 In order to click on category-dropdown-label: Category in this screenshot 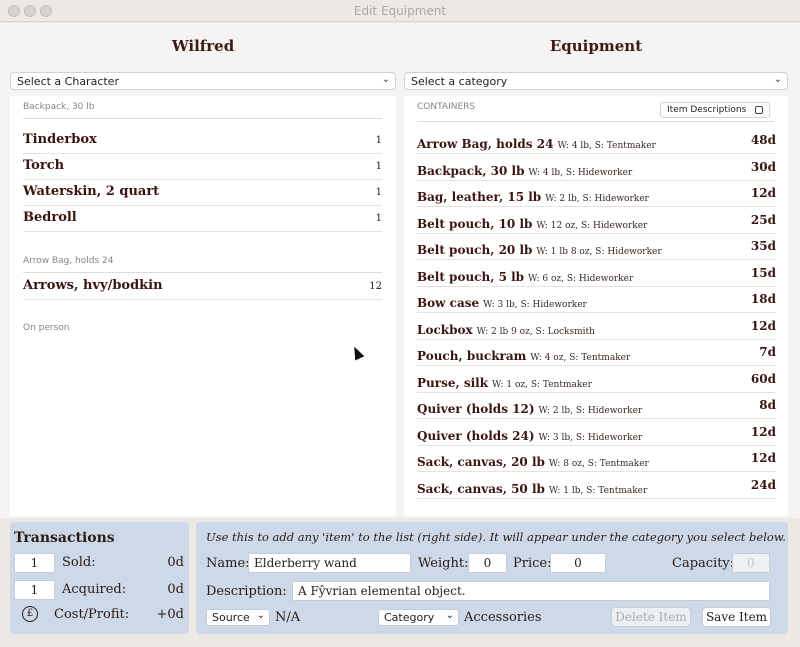, I will do `click(409, 617)`.